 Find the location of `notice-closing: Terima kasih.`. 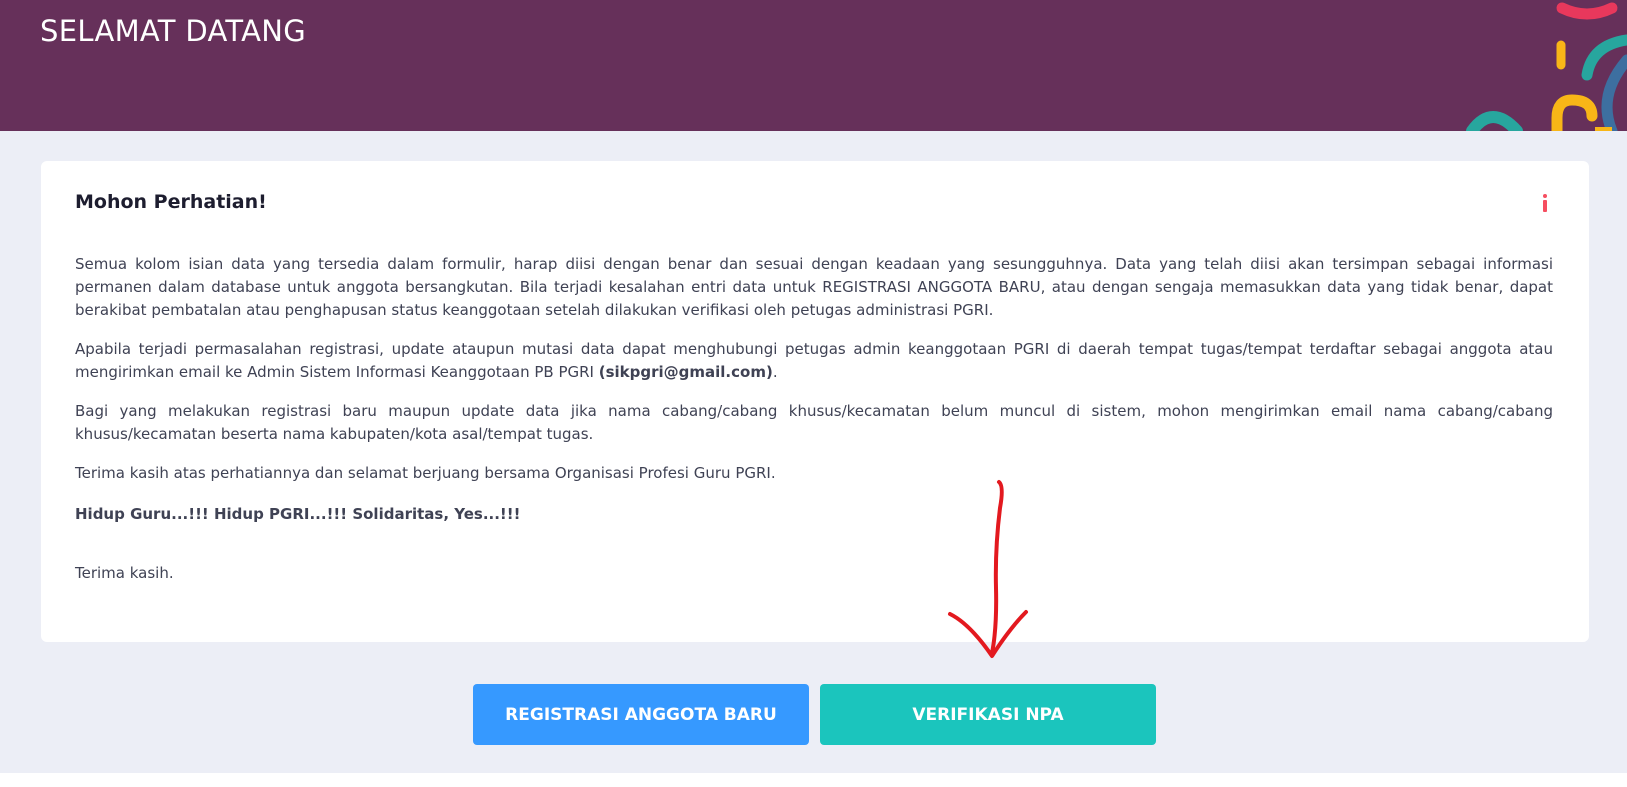

notice-closing: Terima kasih. is located at coordinates (124, 573).